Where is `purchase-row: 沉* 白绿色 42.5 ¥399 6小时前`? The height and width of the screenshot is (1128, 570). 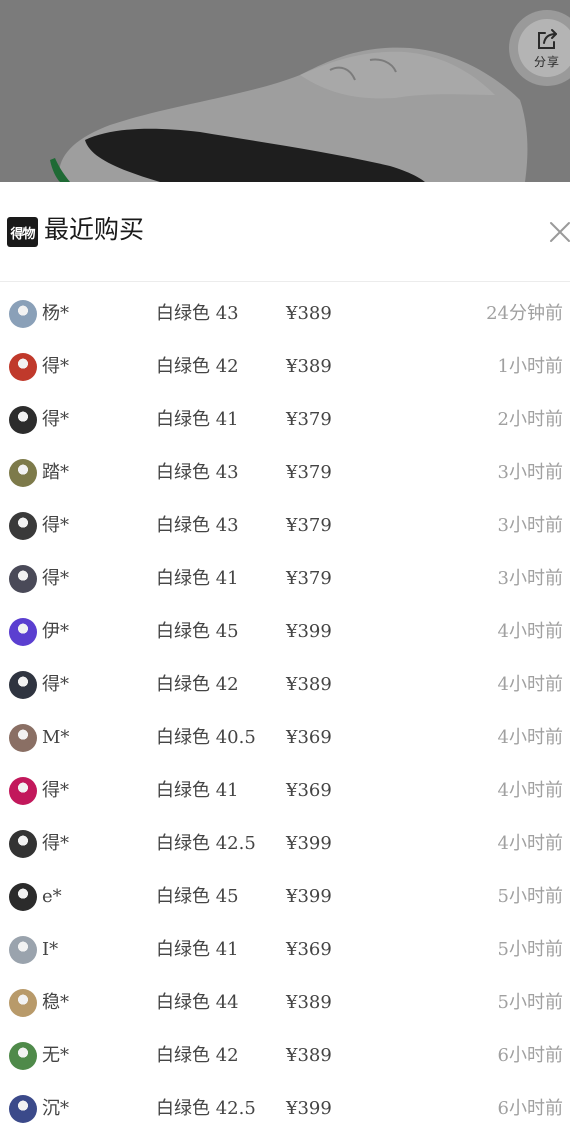 purchase-row: 沉* 白绿色 42.5 ¥399 6小时前 is located at coordinates (285, 1105).